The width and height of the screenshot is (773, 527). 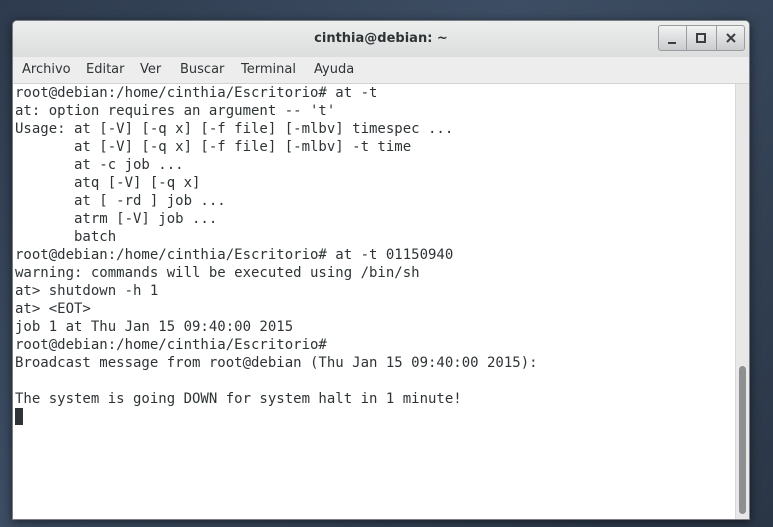 I want to click on menu-terminal: Terminal, so click(x=268, y=69).